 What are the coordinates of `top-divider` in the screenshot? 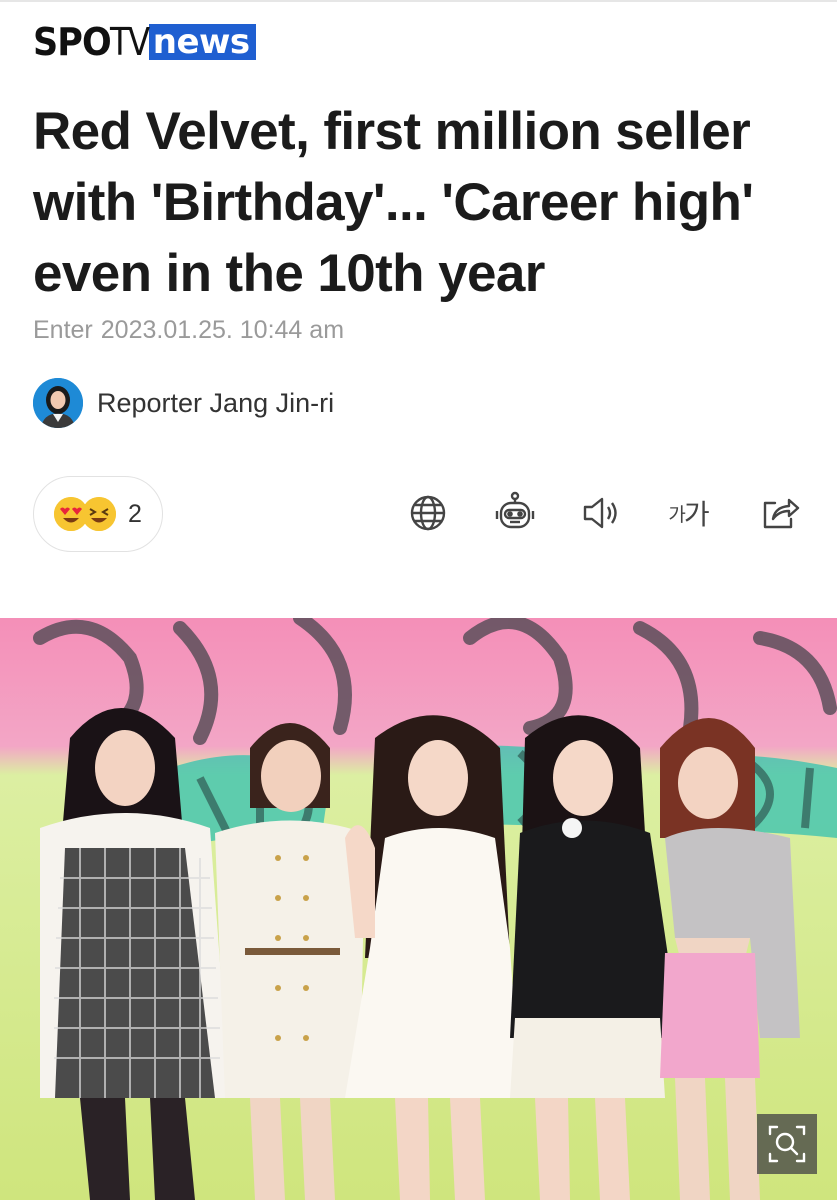 It's located at (418, 1).